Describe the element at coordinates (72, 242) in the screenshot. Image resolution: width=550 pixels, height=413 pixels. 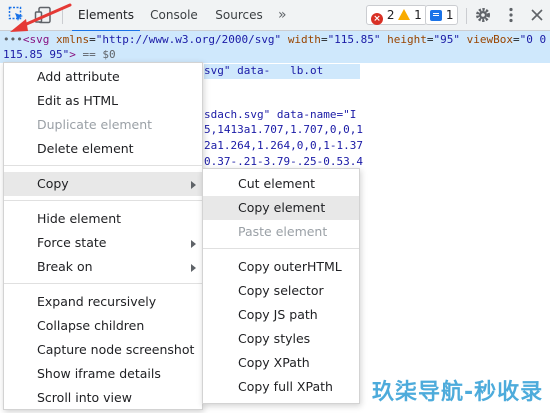
I see `menu-item-label: Force state` at that location.